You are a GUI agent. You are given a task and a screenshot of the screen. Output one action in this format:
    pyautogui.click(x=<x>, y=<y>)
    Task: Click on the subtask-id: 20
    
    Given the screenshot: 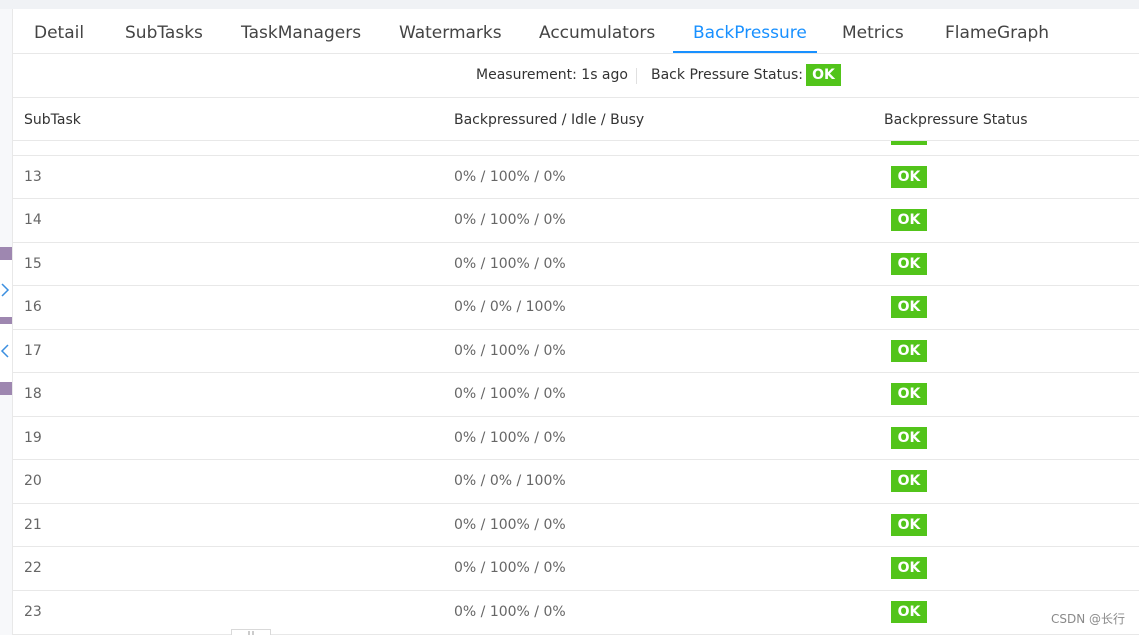 What is the action you would take?
    pyautogui.click(x=33, y=481)
    